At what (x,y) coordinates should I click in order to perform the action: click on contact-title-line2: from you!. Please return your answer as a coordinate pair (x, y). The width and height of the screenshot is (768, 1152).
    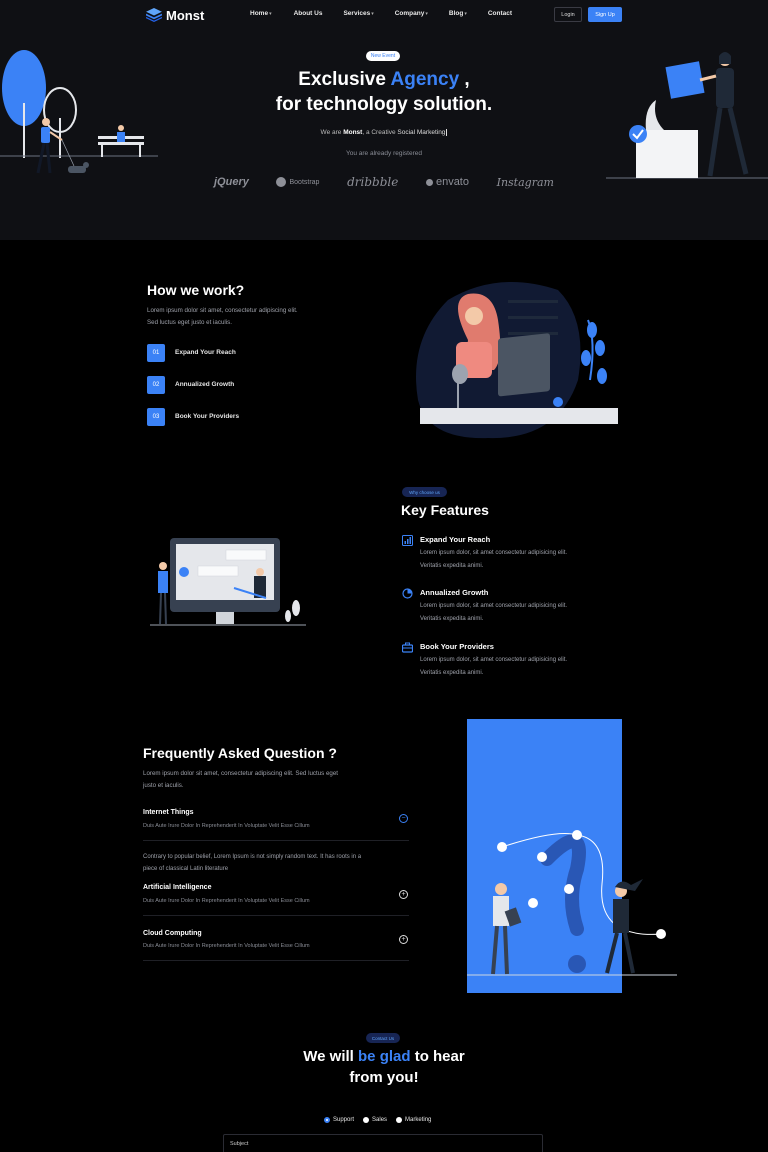
    Looking at the image, I should click on (384, 1077).